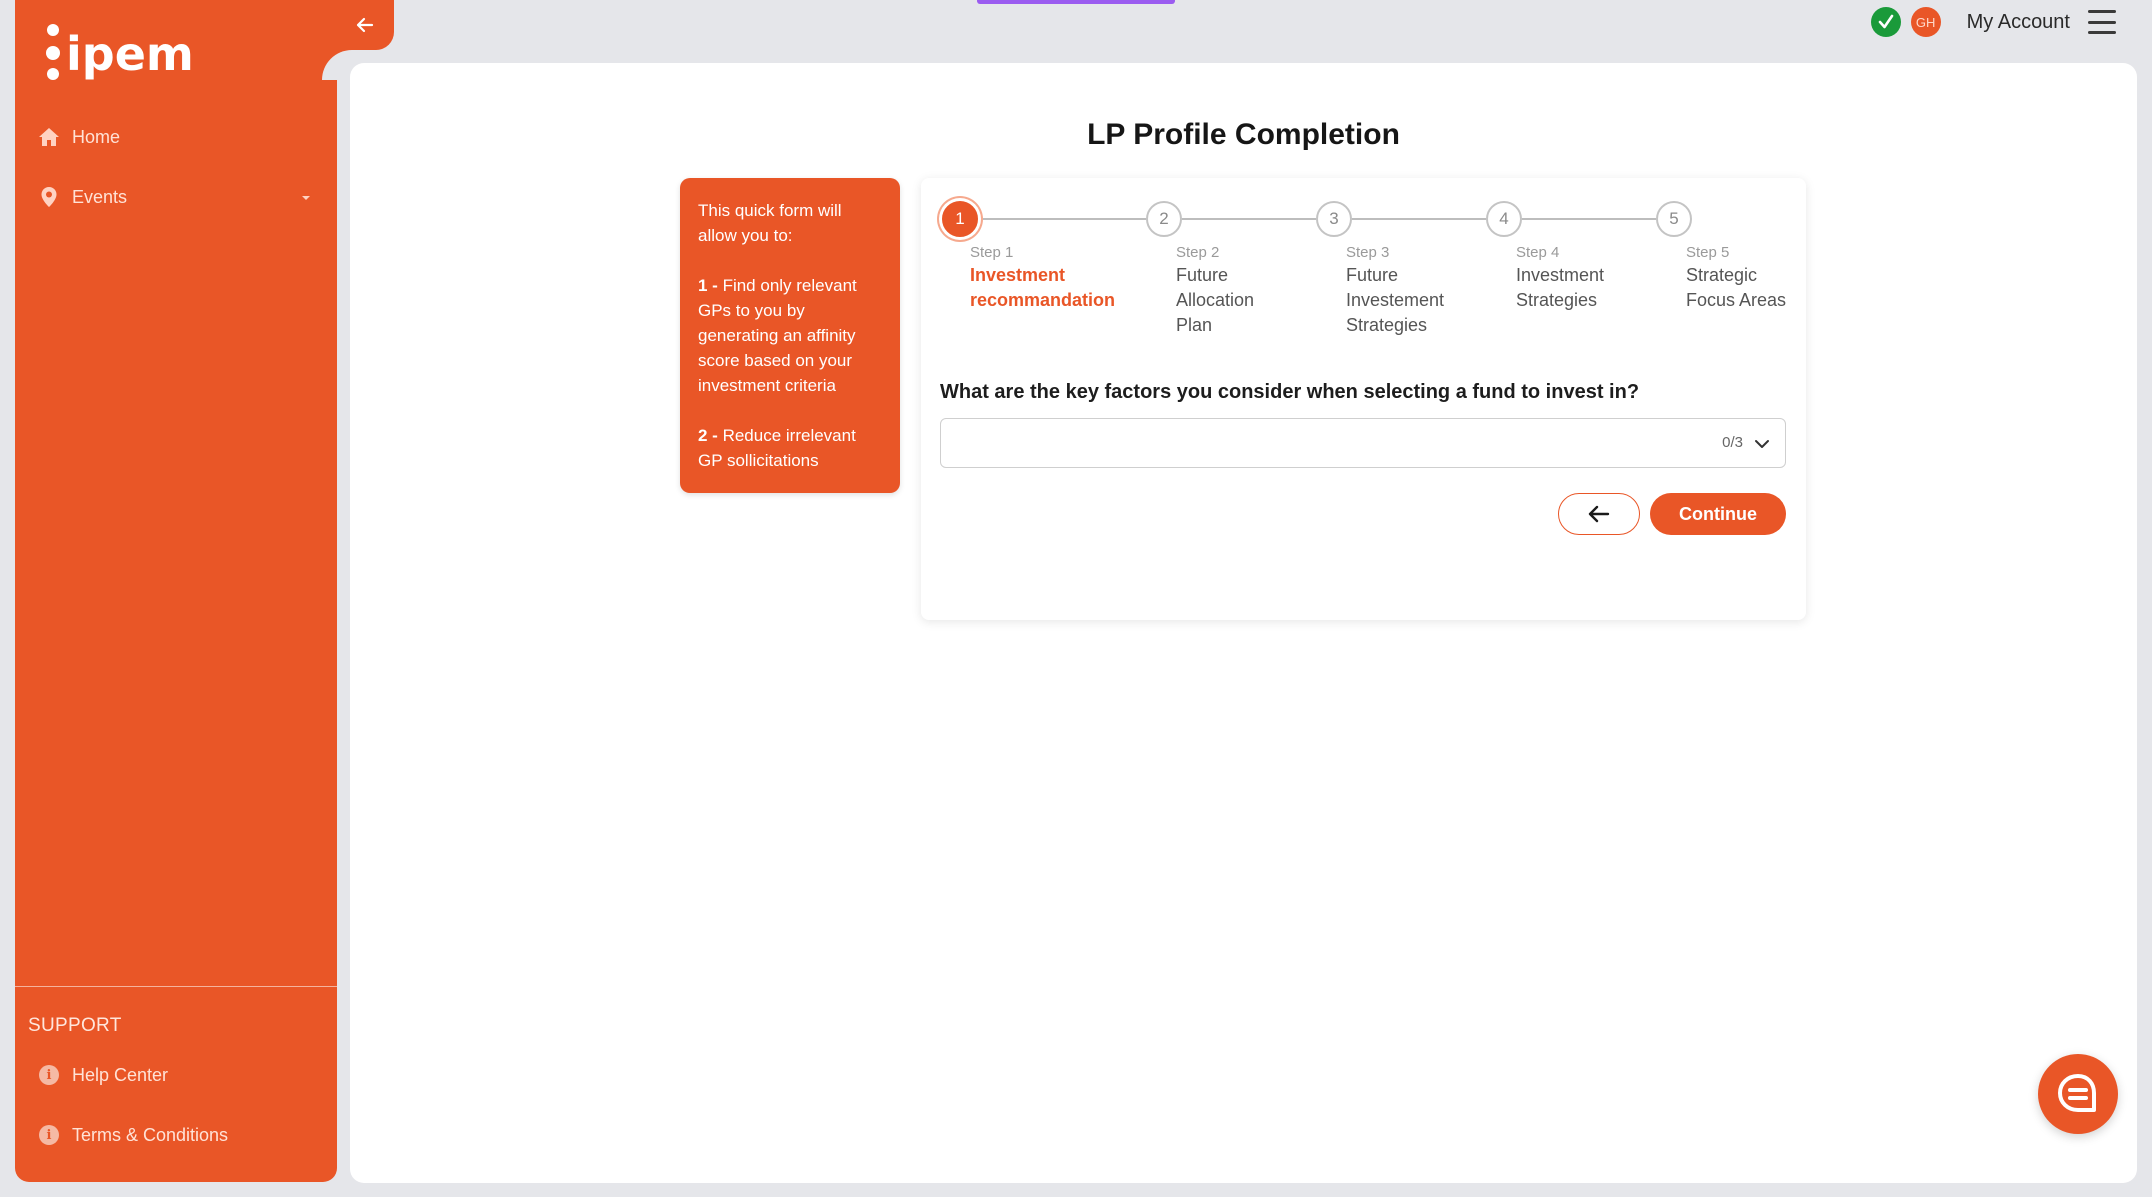  Describe the element at coordinates (992, 252) in the screenshot. I see `step-1-label: Step 1` at that location.